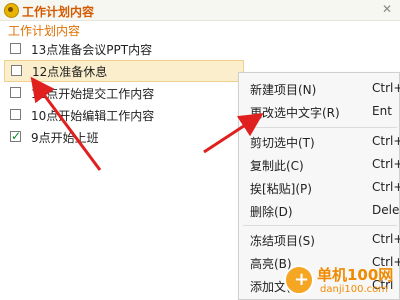  I want to click on watermark-logo-icon, so click(299, 280).